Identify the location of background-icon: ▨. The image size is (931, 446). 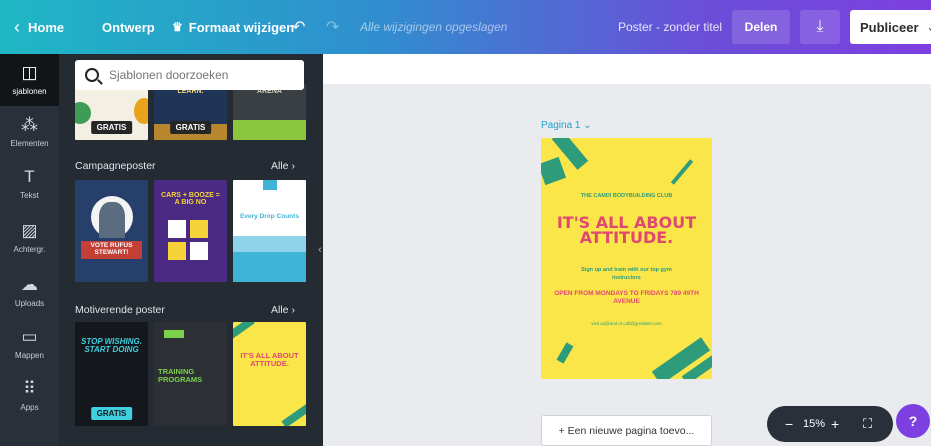
(29, 230).